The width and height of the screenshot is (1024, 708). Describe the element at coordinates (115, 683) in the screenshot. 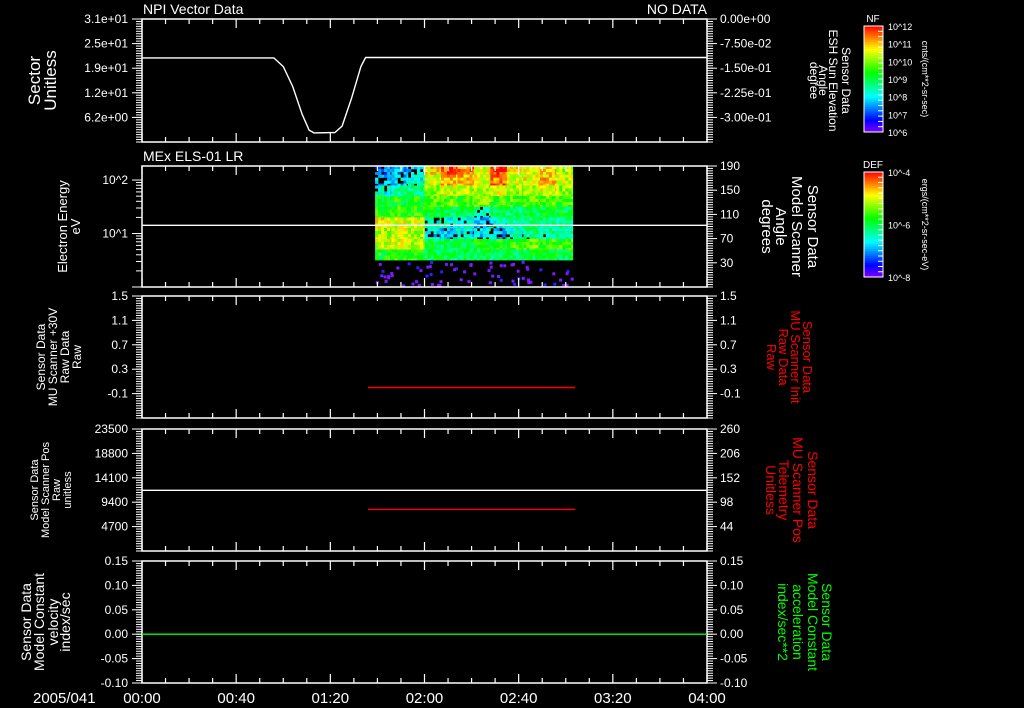

I see `left-axis-tick-label: -0.10` at that location.